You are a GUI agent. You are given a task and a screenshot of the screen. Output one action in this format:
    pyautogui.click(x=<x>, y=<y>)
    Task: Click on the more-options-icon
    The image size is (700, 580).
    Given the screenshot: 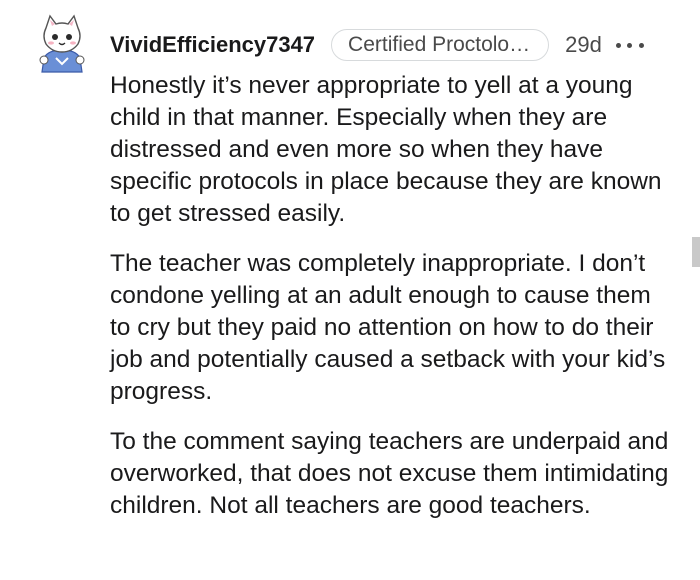 What is the action you would take?
    pyautogui.click(x=629, y=45)
    